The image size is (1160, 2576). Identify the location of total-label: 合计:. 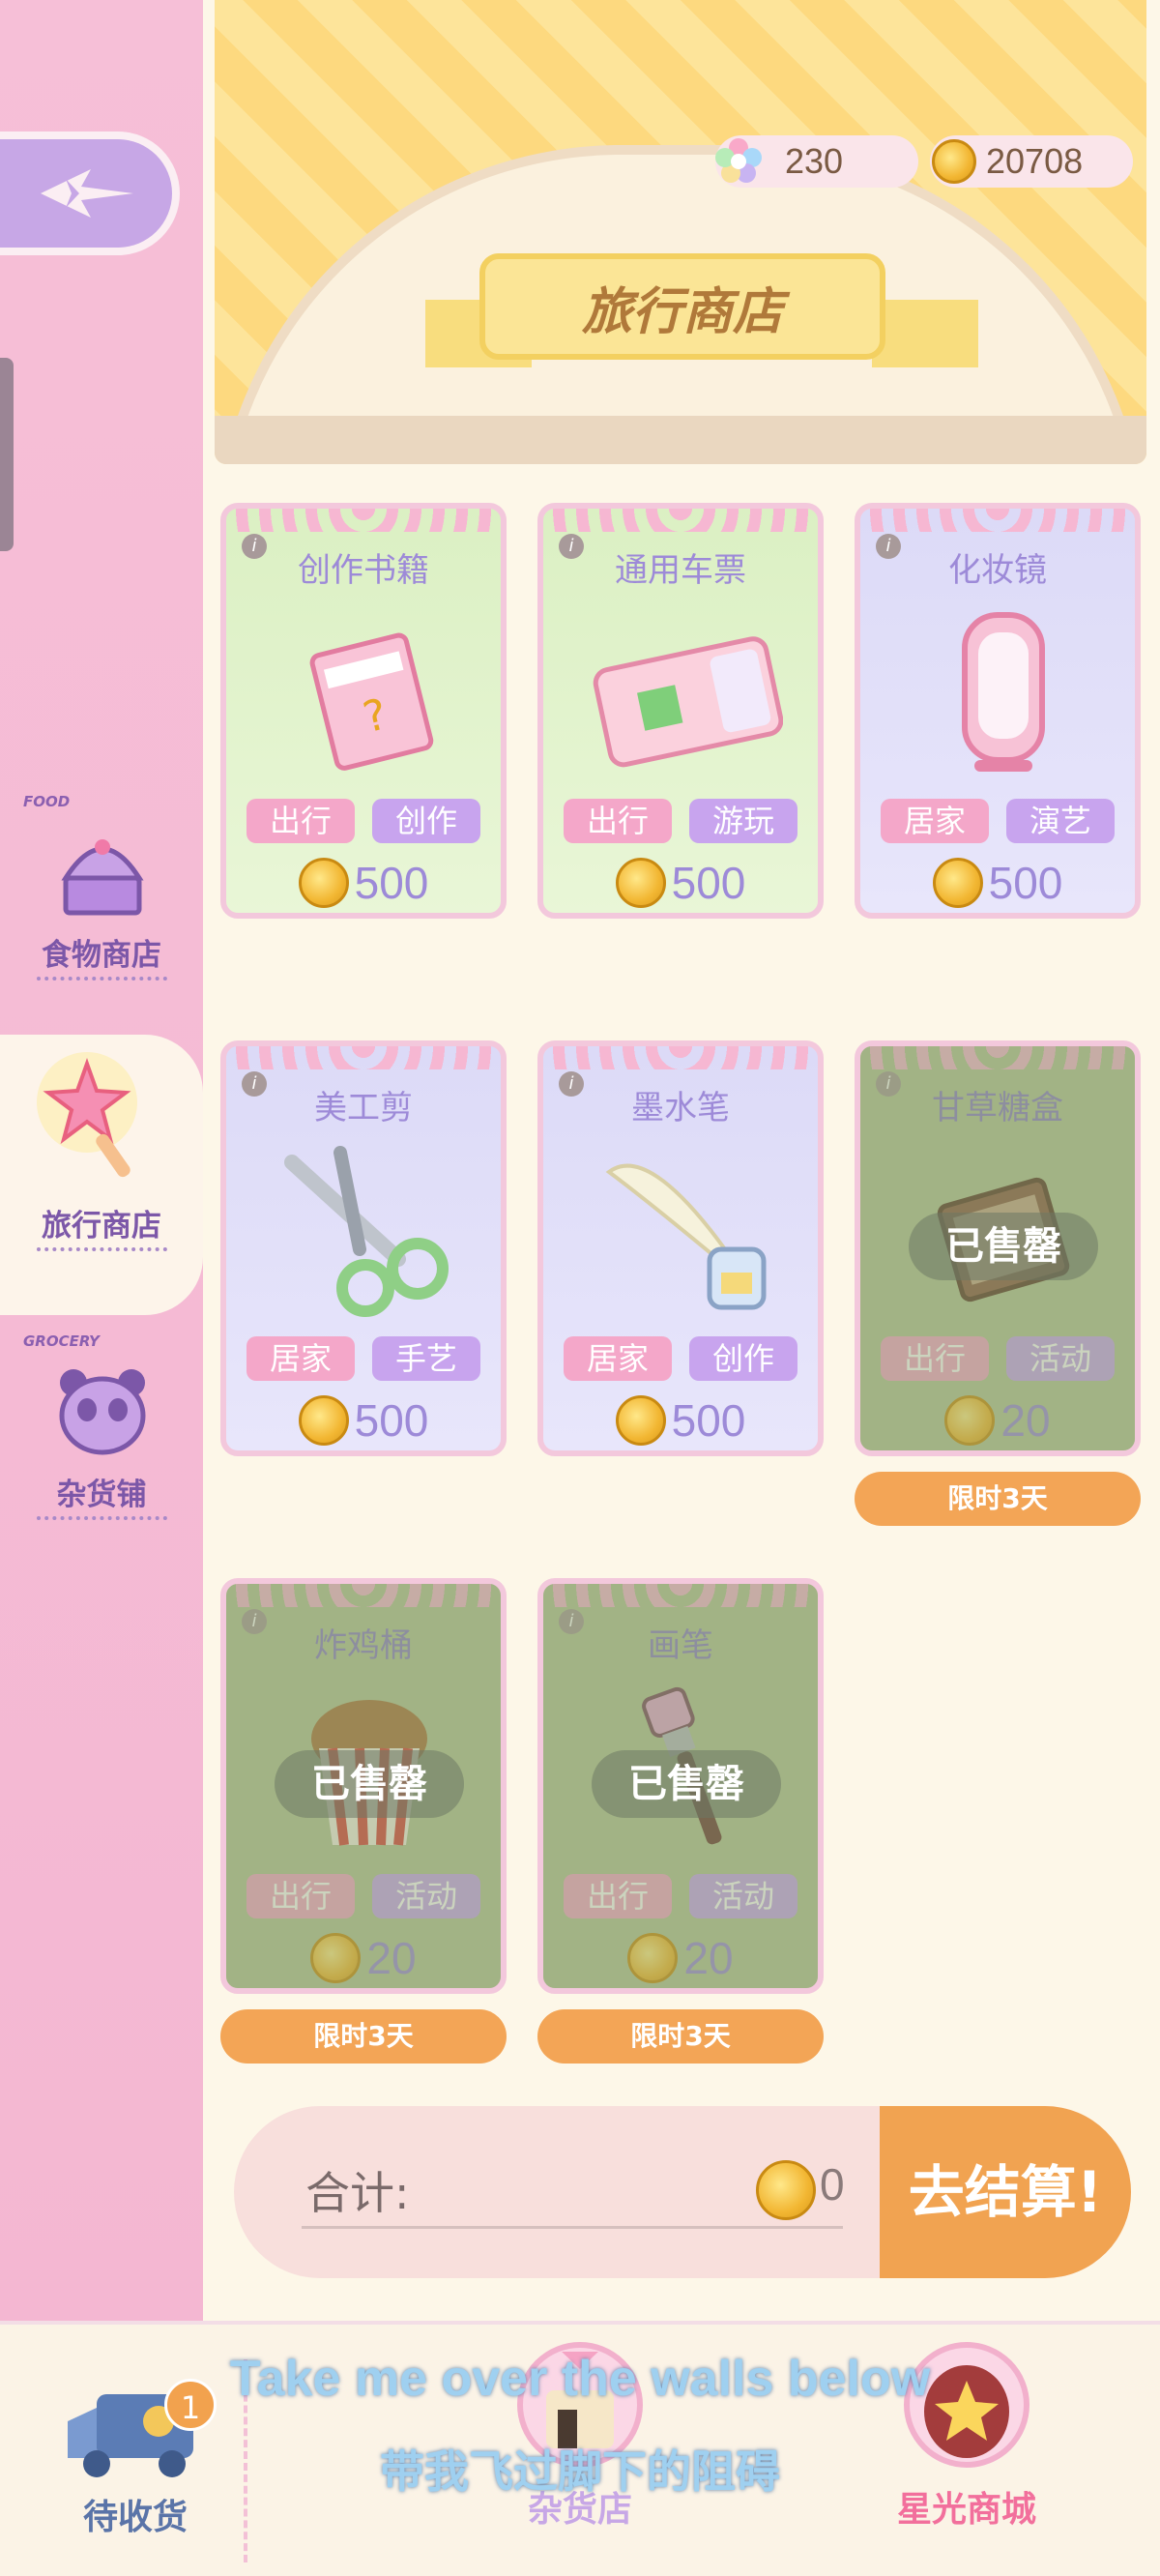
(357, 2193).